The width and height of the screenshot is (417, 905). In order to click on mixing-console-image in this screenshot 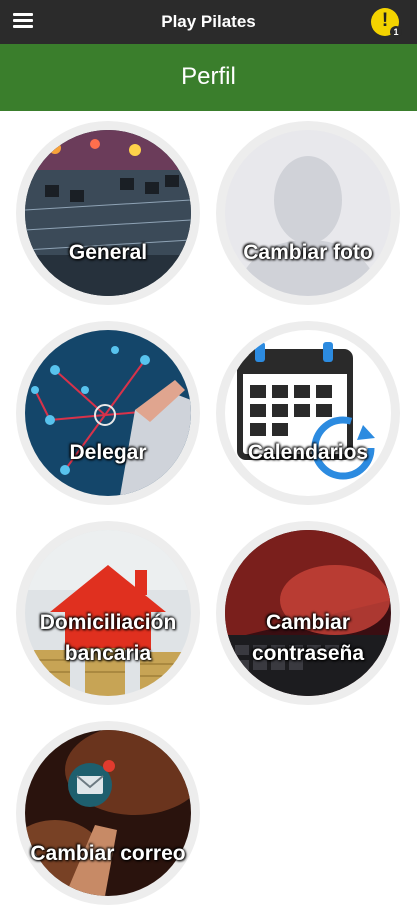, I will do `click(108, 213)`.